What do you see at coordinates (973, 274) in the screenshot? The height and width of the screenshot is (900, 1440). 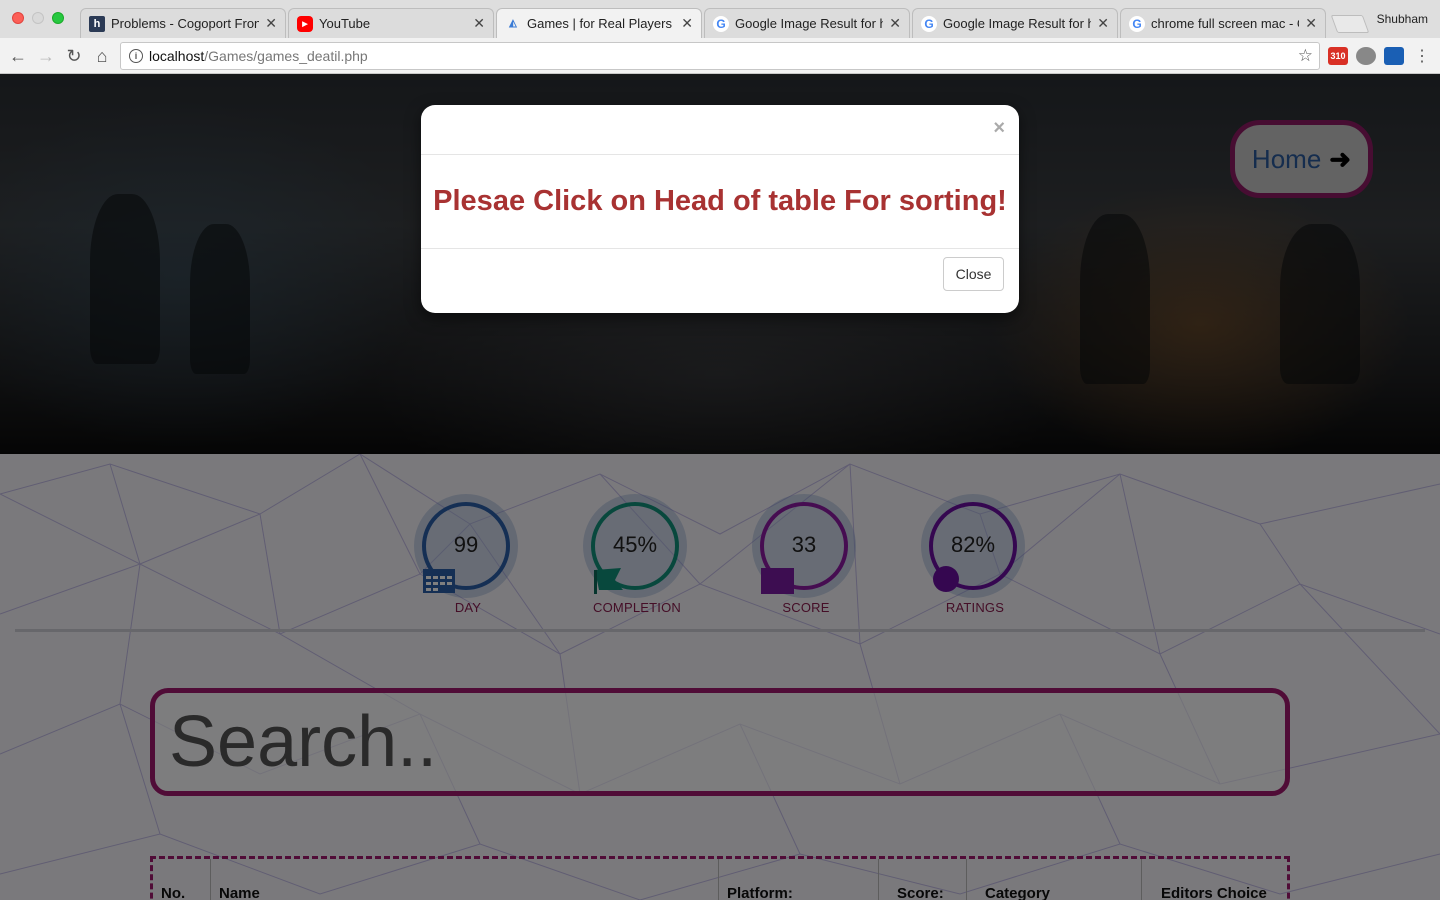 I see `modal-close-button: Close` at bounding box center [973, 274].